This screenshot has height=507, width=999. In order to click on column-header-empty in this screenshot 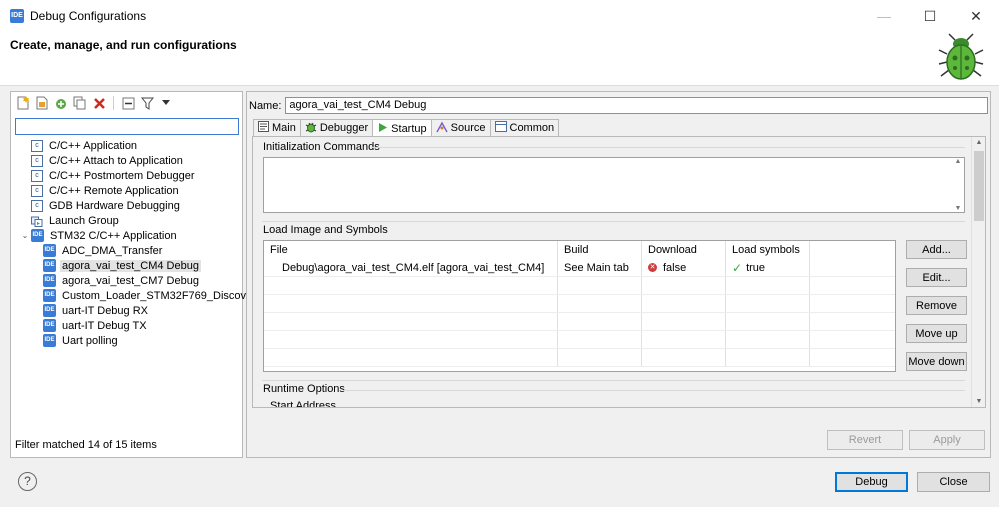, I will do `click(852, 250)`.